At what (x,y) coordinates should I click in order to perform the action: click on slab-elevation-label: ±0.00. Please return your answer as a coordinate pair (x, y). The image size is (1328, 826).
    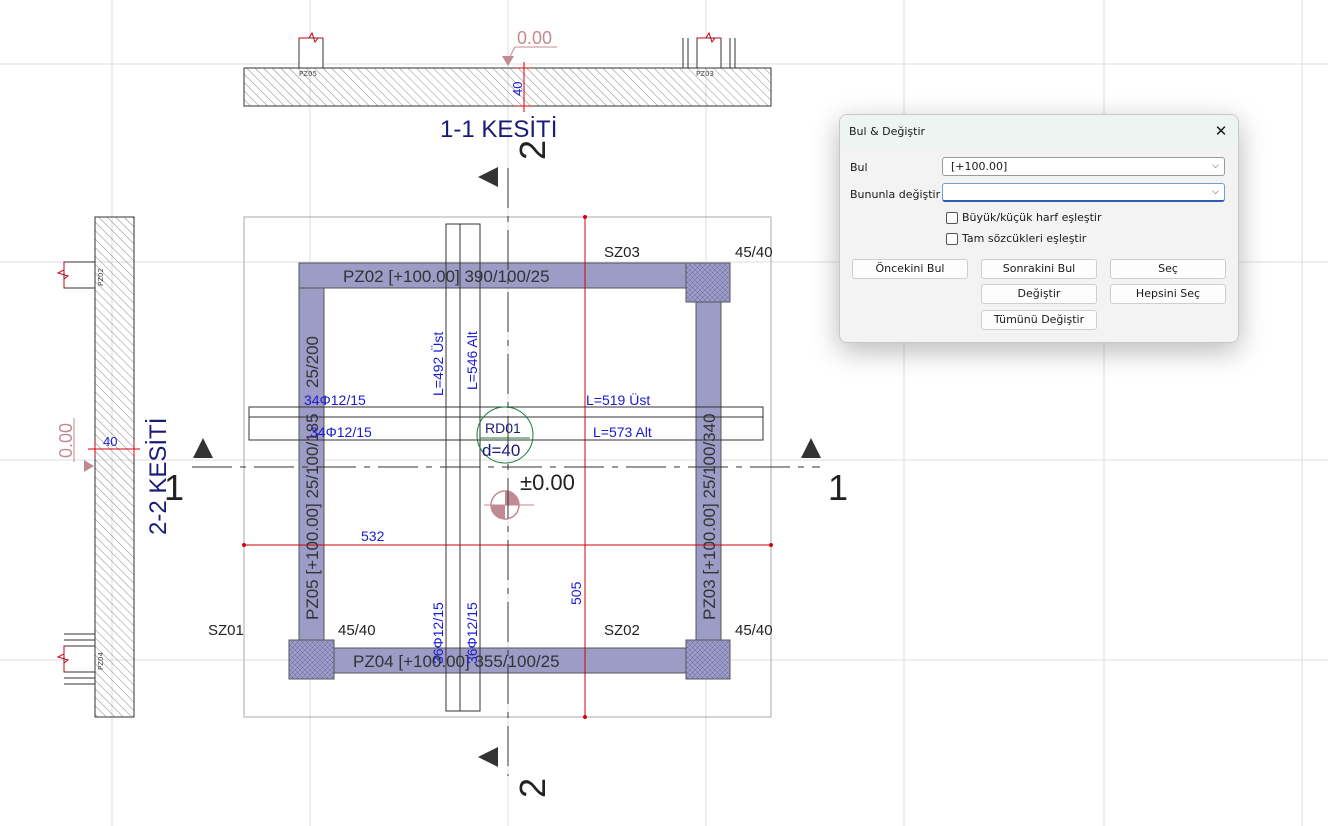
    Looking at the image, I should click on (547, 482).